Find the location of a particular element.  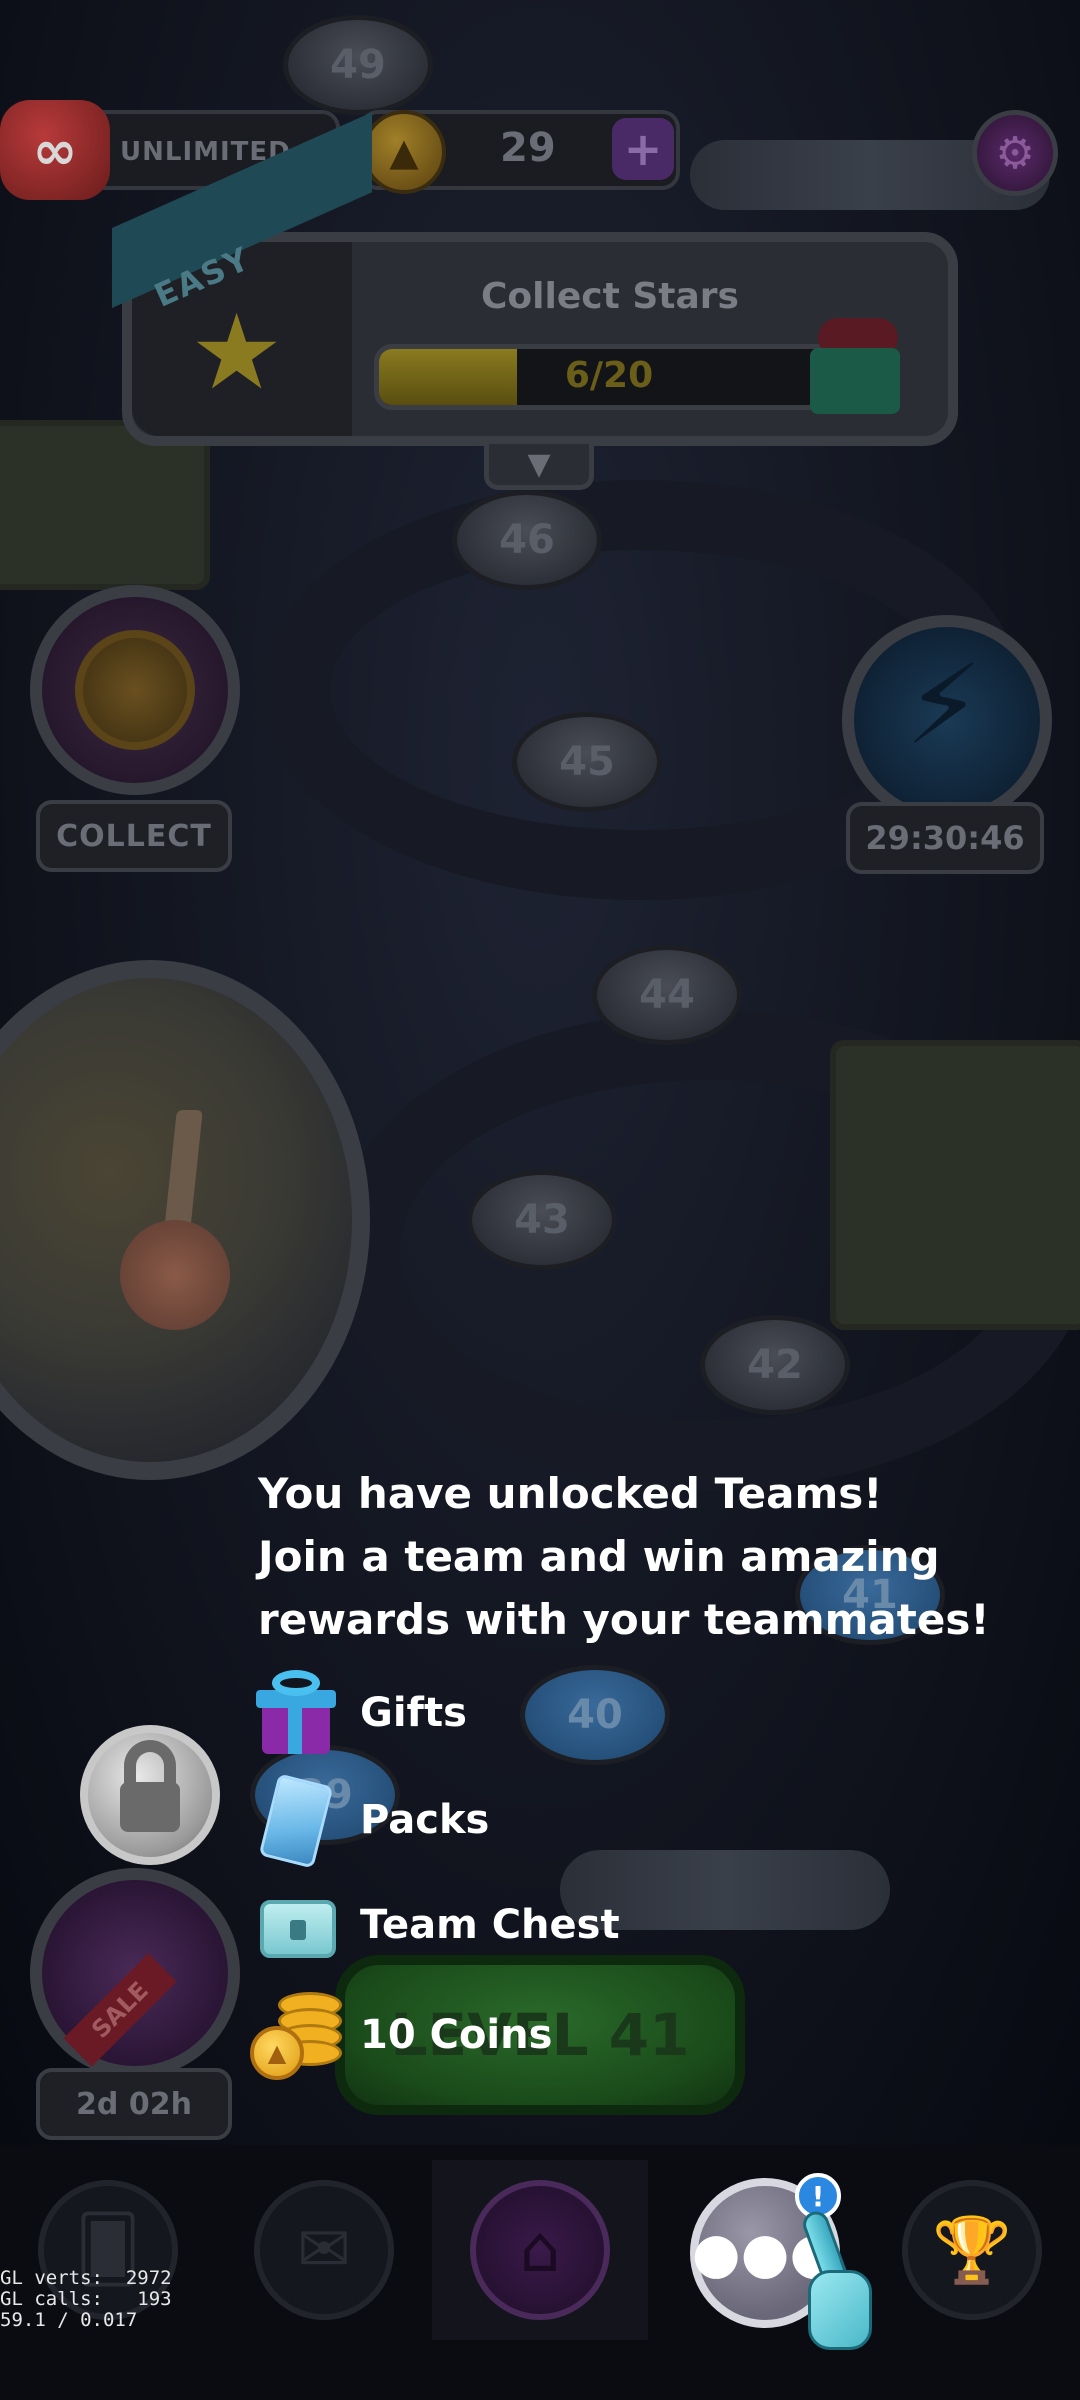

message-line: rewards with your teammates! is located at coordinates (624, 1619).